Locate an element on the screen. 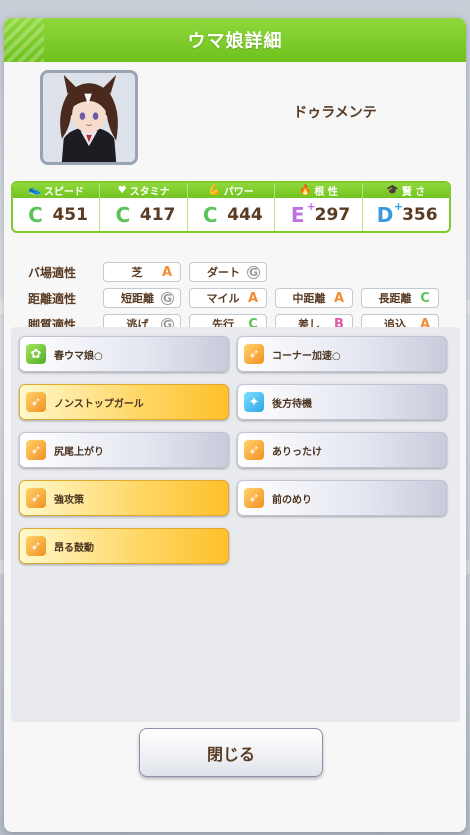 This screenshot has width=470, height=835. skill-blue-icon: ✦ is located at coordinates (254, 402).